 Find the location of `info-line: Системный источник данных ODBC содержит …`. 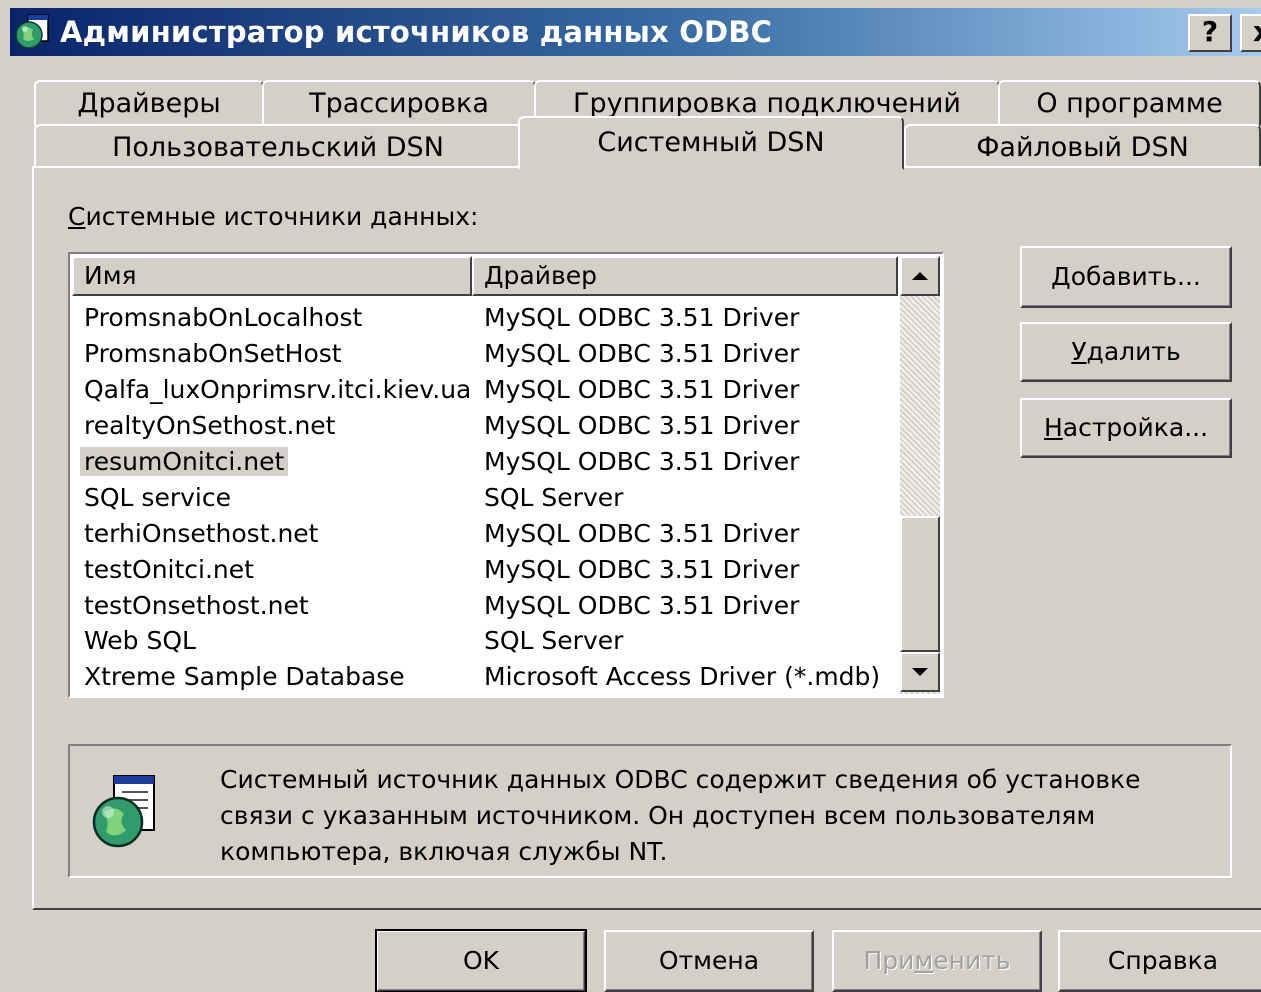

info-line: Системный источник данных ODBC содержит … is located at coordinates (680, 779).